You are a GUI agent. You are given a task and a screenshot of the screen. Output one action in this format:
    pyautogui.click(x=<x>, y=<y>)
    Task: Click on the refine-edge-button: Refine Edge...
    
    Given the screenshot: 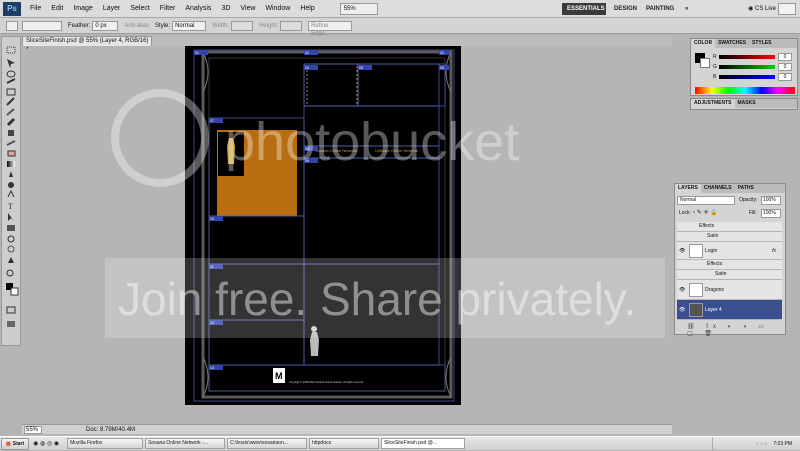 What is the action you would take?
    pyautogui.click(x=330, y=28)
    